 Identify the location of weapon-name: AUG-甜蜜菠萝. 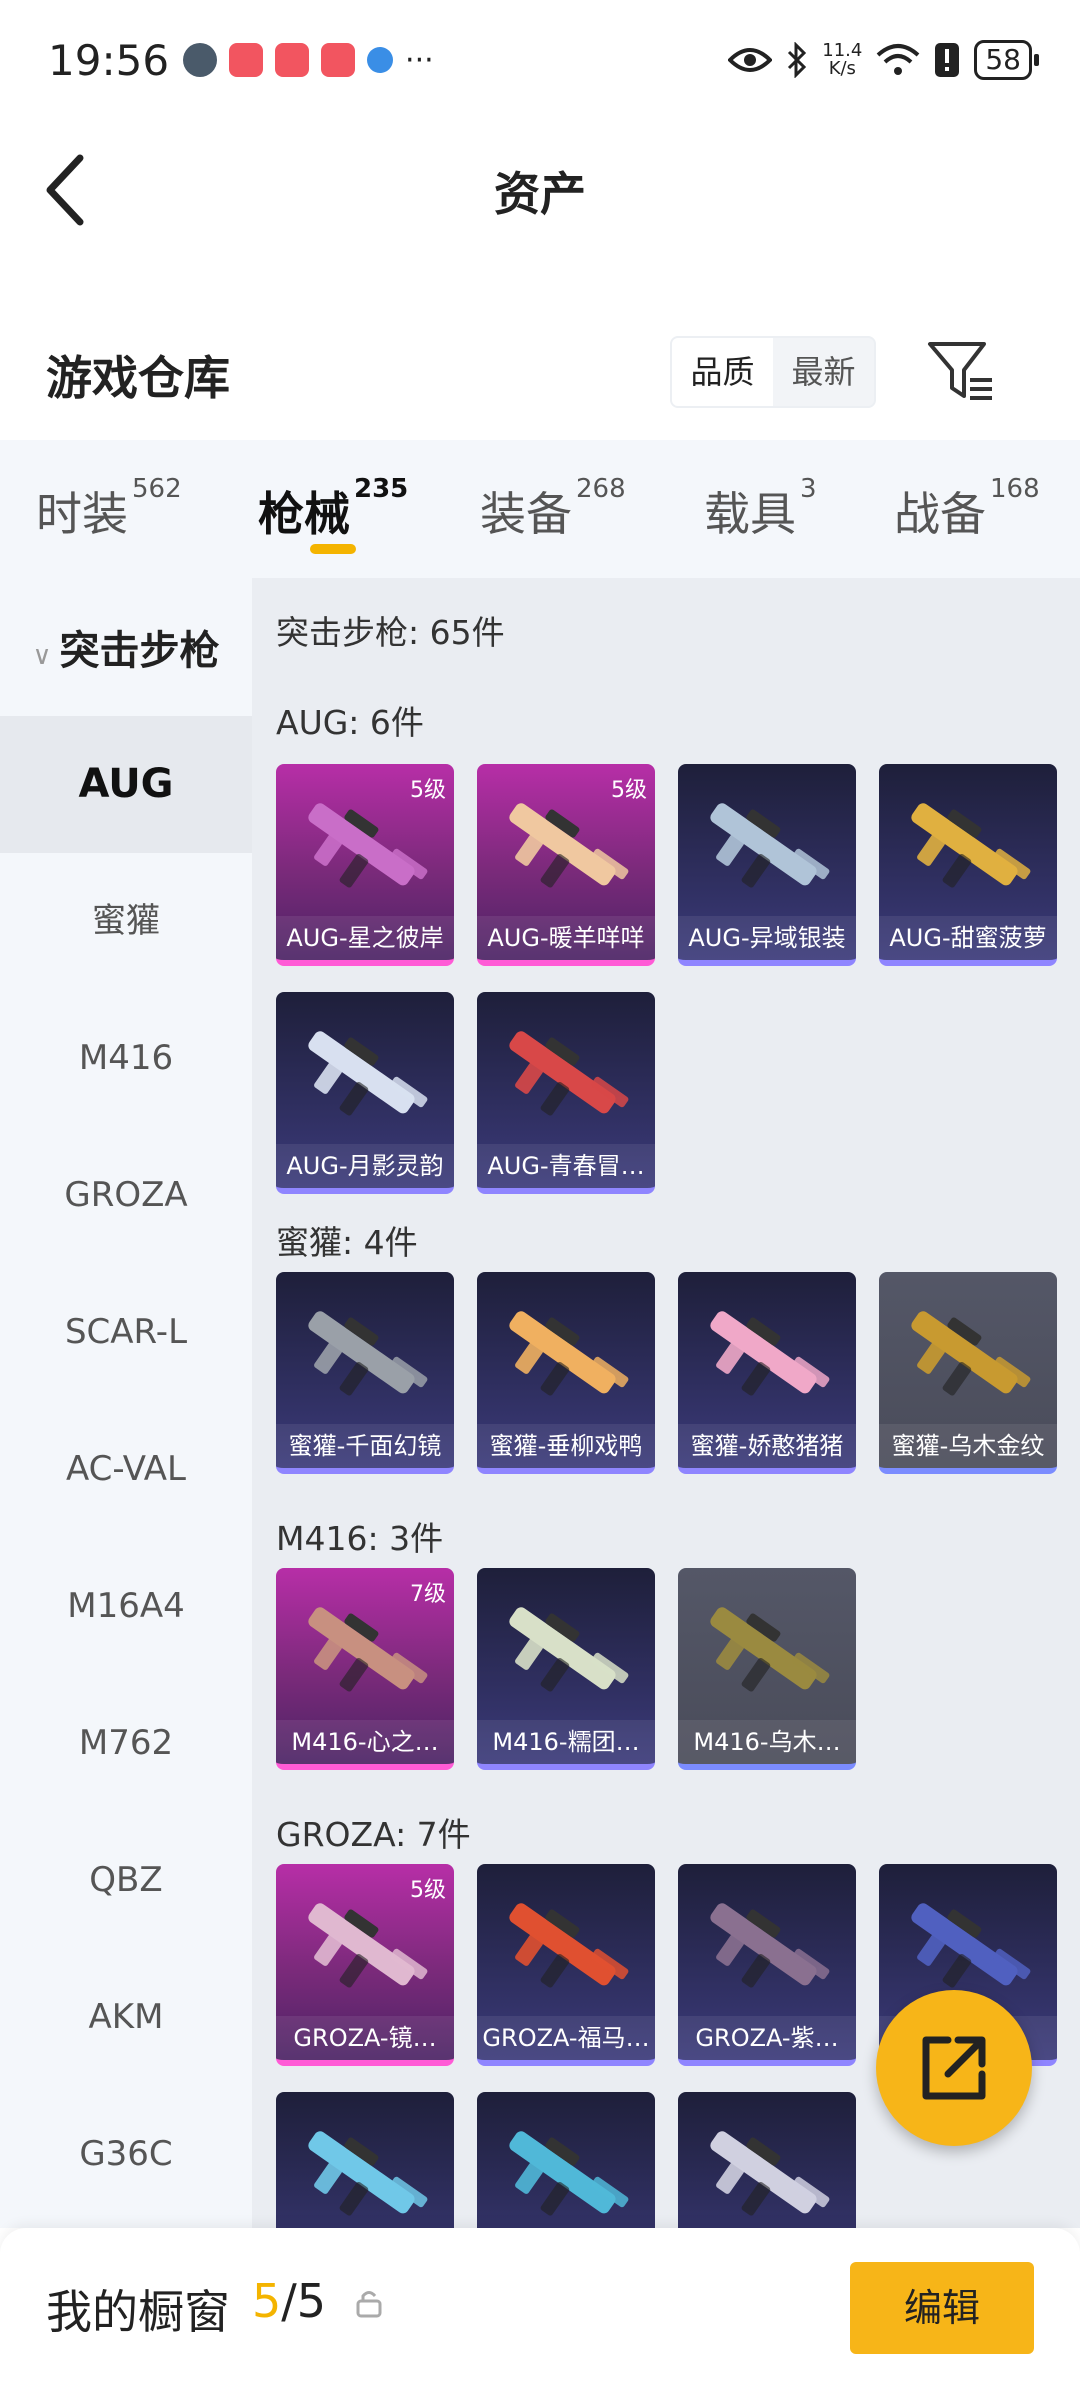
(968, 938).